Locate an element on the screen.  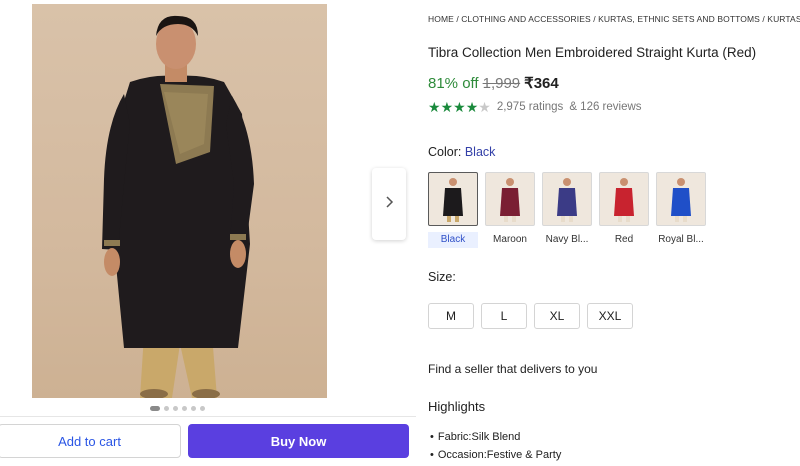
highlights-title: Highlights is located at coordinates (457, 406).